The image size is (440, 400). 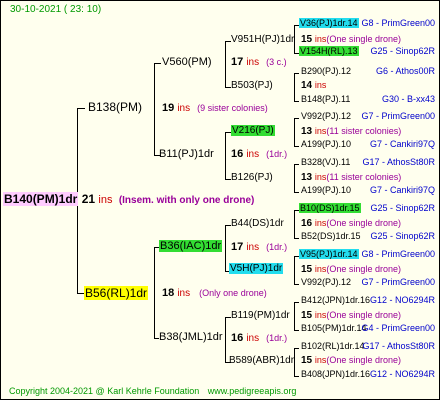 I want to click on gen2-label: B11(PJ)1dr, so click(x=186, y=154).